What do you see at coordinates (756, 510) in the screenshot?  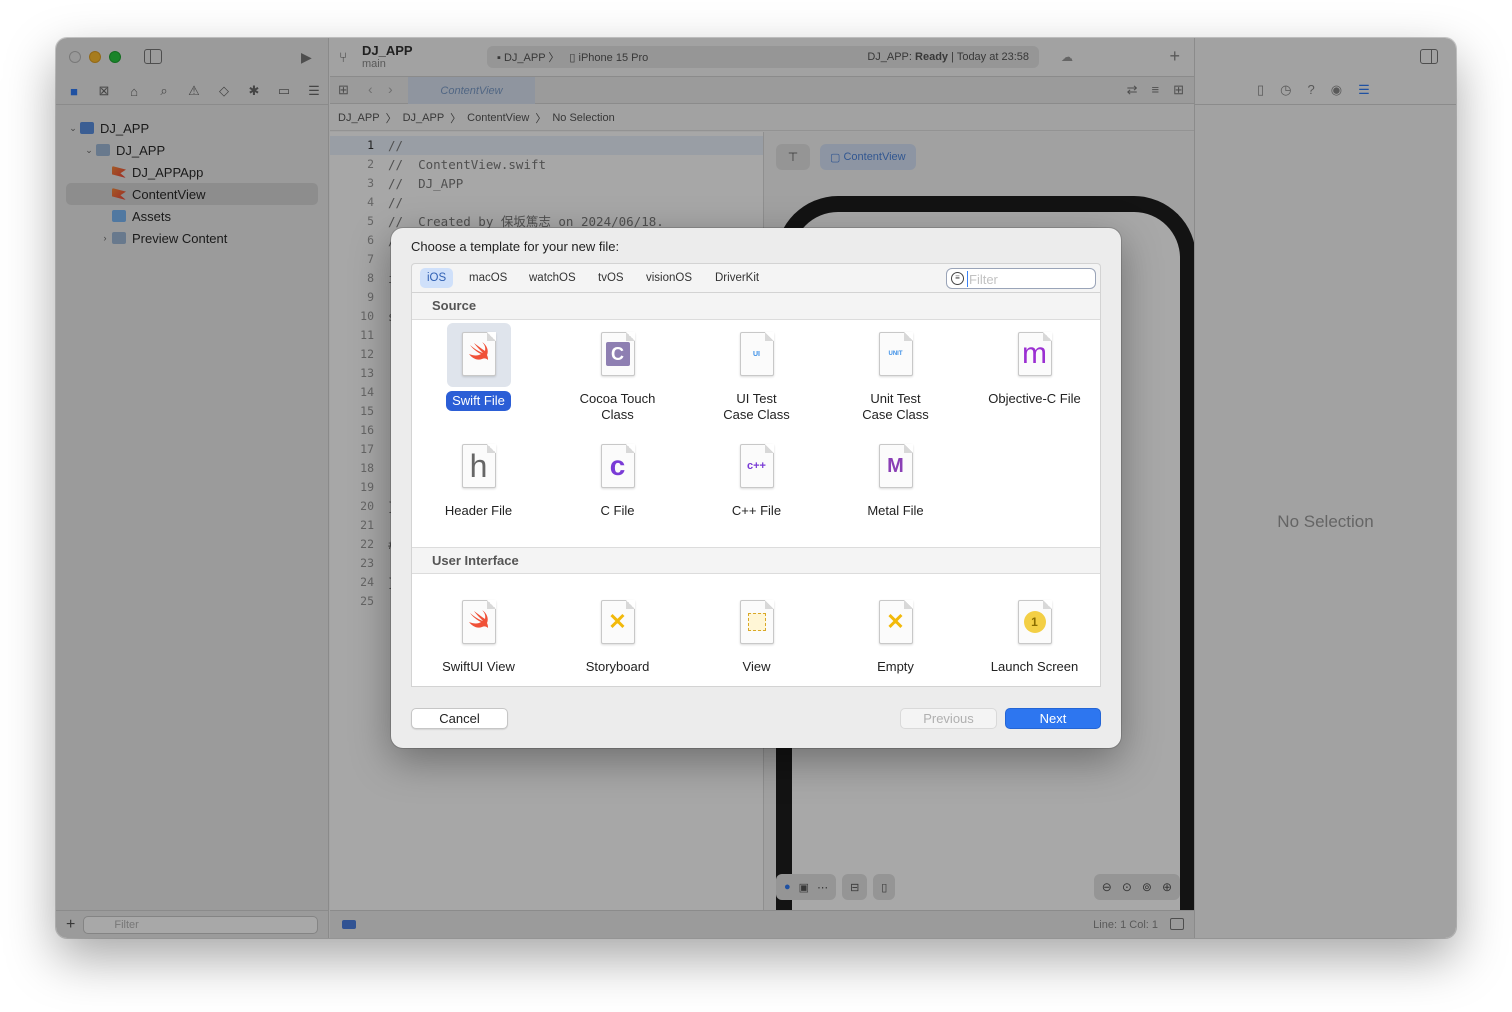 I see `template-label: C++ File` at bounding box center [756, 510].